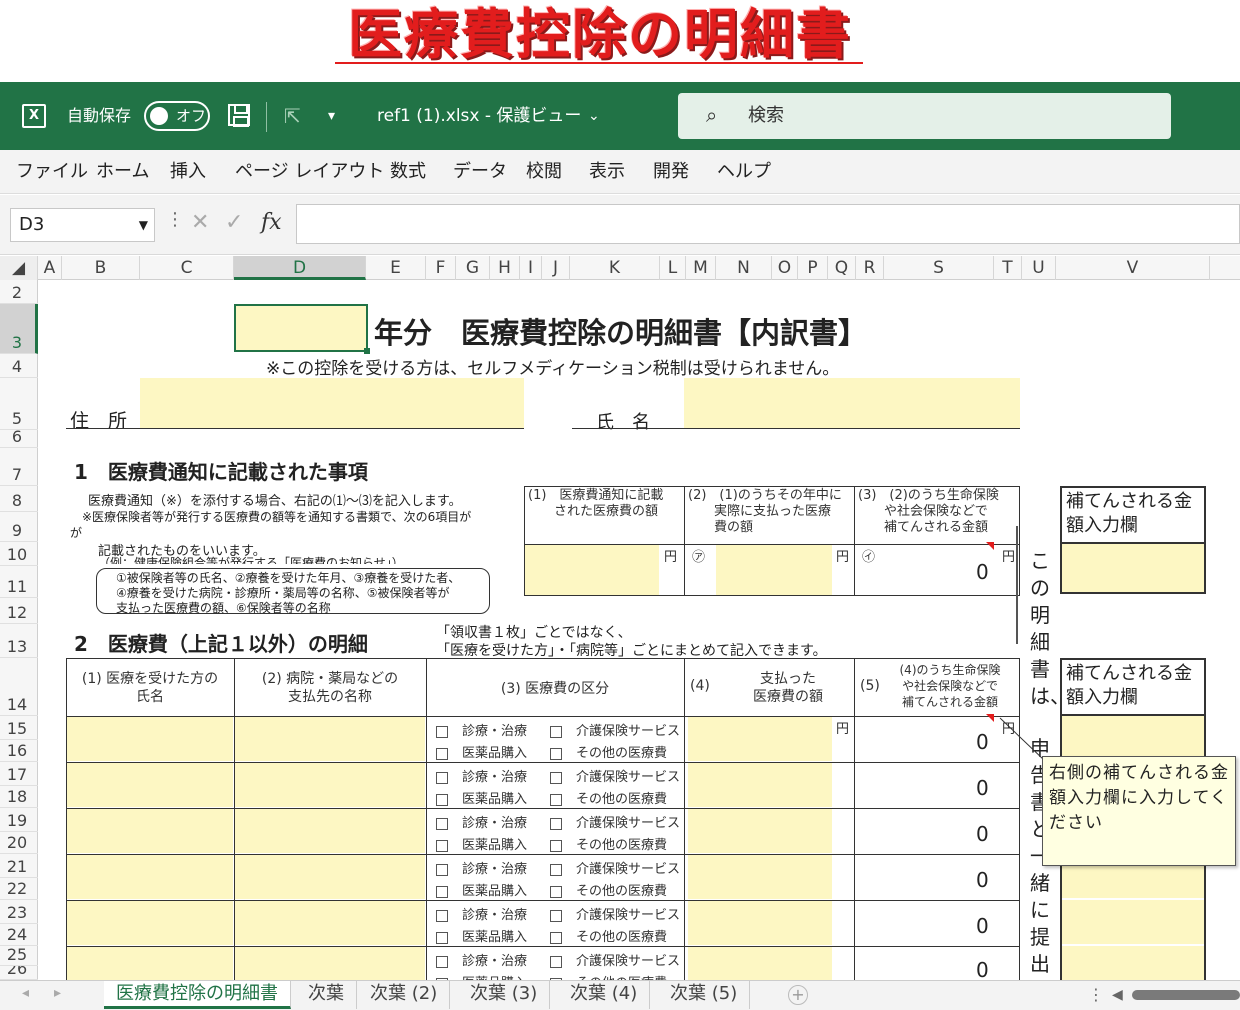 The image size is (1240, 1010). Describe the element at coordinates (19, 366) in the screenshot. I see `row-header: 4` at that location.